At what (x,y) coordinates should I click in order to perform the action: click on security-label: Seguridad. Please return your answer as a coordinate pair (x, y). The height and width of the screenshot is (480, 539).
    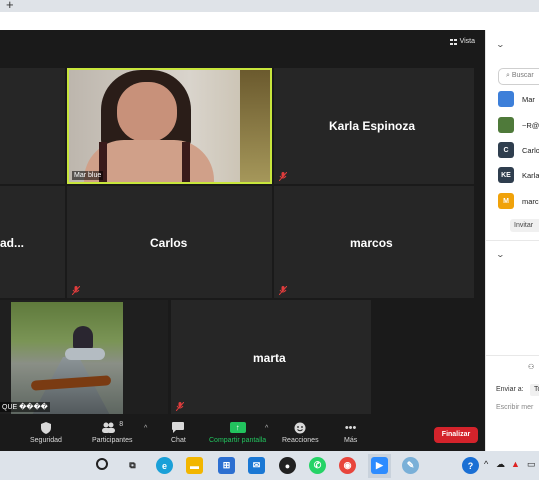
    Looking at the image, I should click on (46, 440).